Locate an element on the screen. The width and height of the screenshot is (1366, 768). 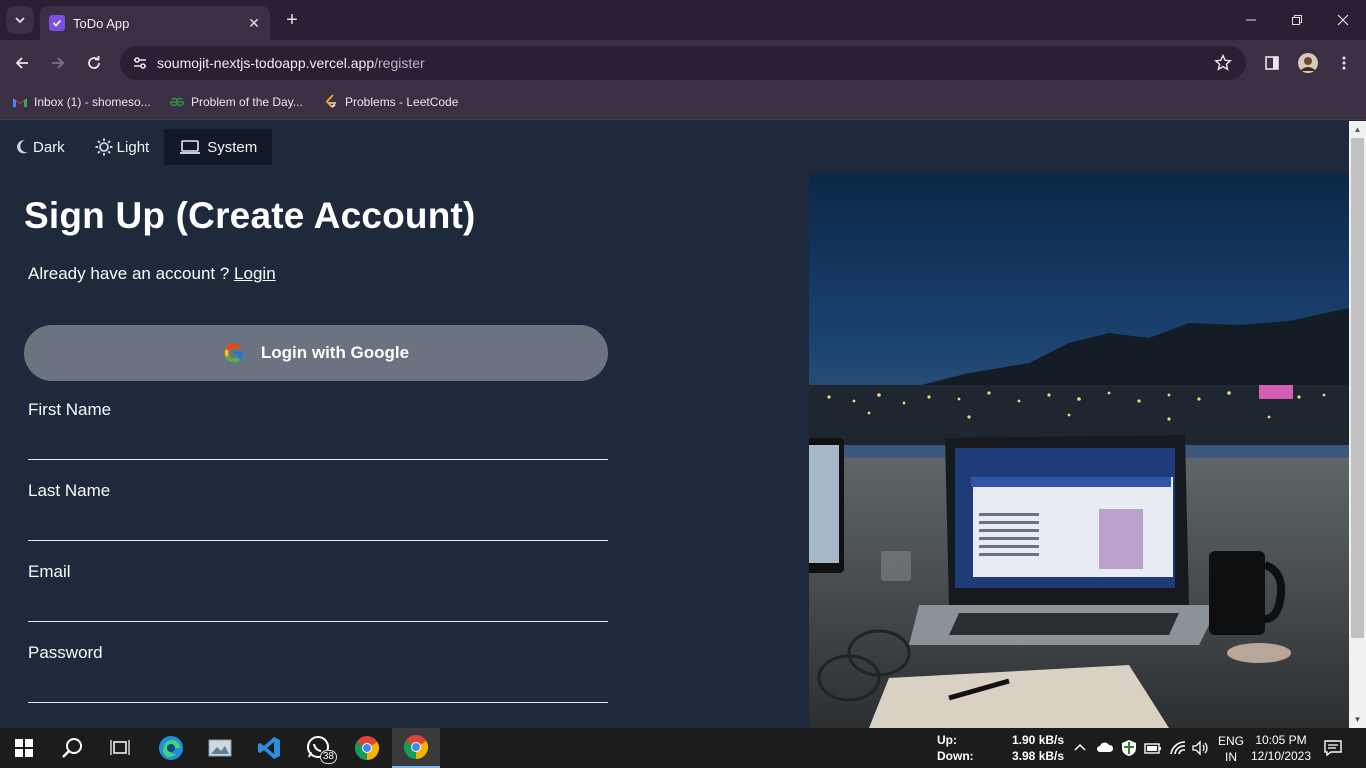
start-button is located at coordinates (24, 748).